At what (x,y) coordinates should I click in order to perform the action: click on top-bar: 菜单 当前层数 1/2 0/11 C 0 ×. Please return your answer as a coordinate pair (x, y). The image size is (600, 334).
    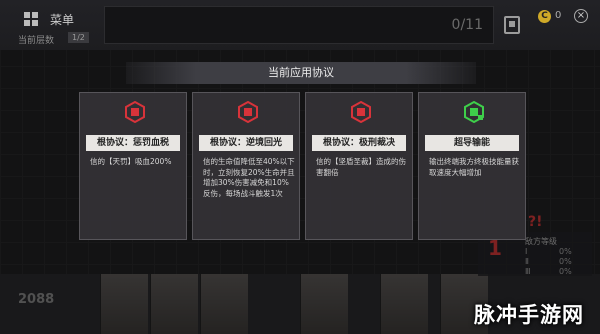
    Looking at the image, I should click on (300, 25).